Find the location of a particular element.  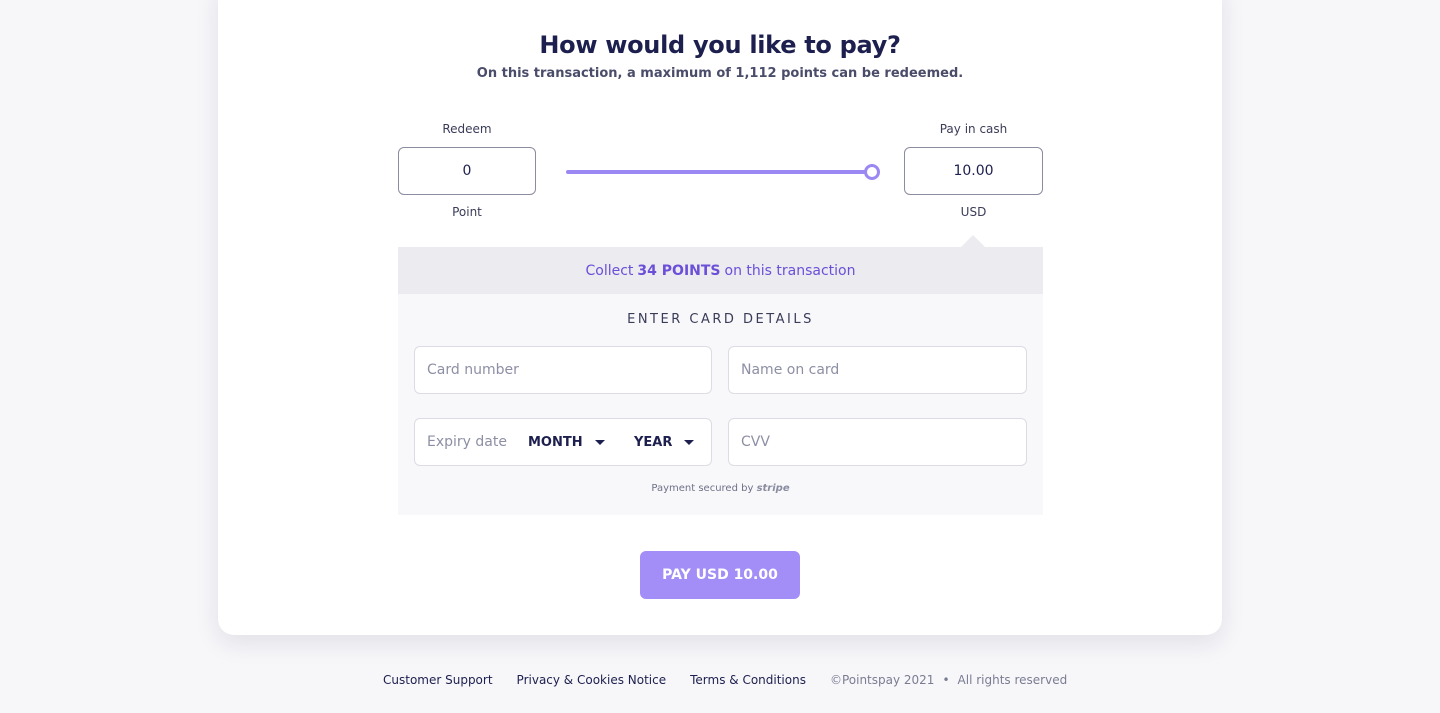

redeem-points-input: 0 is located at coordinates (467, 171).